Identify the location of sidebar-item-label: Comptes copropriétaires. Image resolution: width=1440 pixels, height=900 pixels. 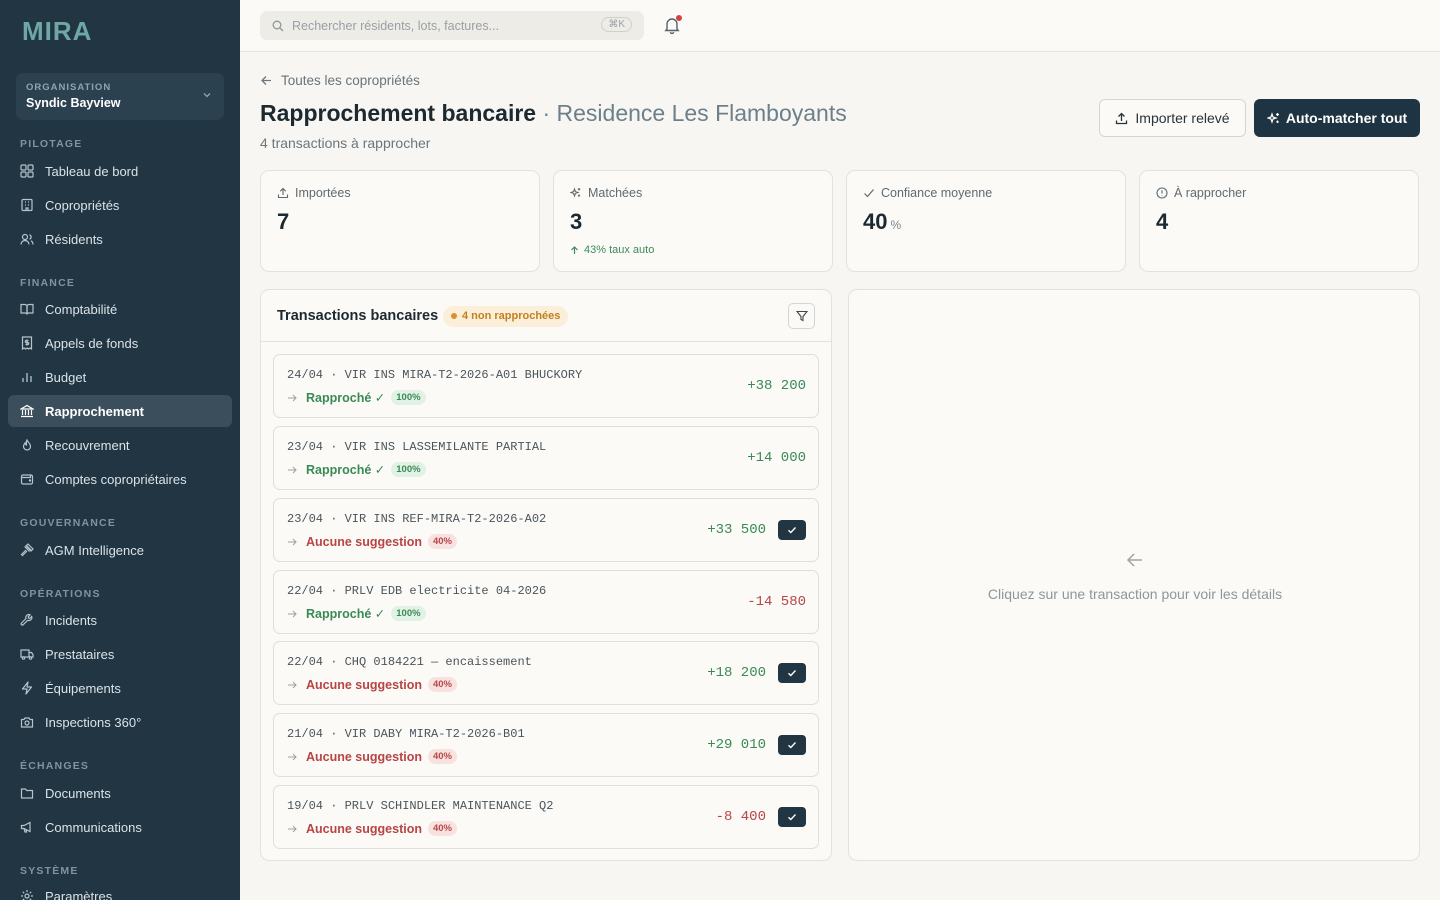
(116, 479).